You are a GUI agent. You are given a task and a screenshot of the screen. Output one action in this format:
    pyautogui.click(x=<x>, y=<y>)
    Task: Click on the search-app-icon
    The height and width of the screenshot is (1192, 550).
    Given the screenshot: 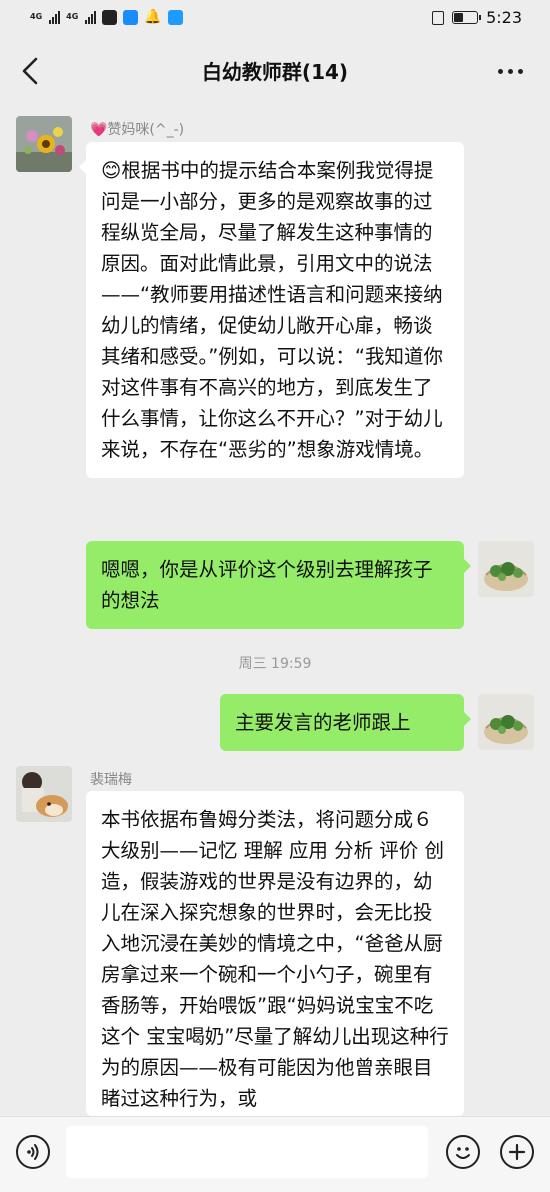 What is the action you would take?
    pyautogui.click(x=175, y=17)
    